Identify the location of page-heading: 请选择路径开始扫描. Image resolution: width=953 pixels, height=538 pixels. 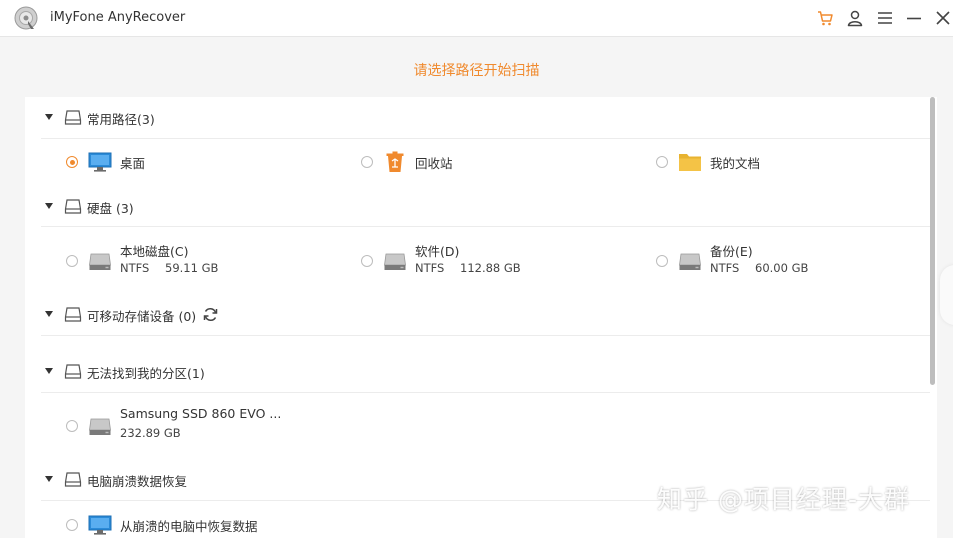
(476, 71).